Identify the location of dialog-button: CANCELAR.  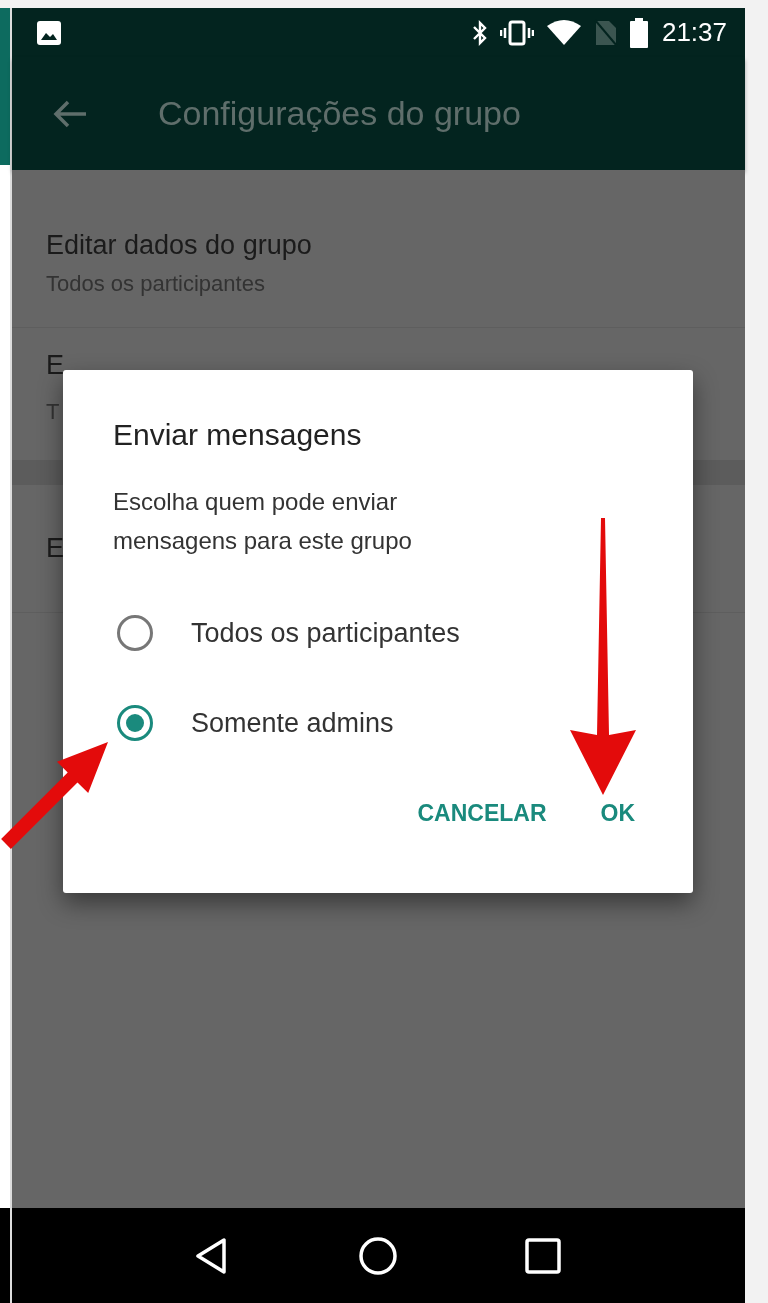
(482, 813).